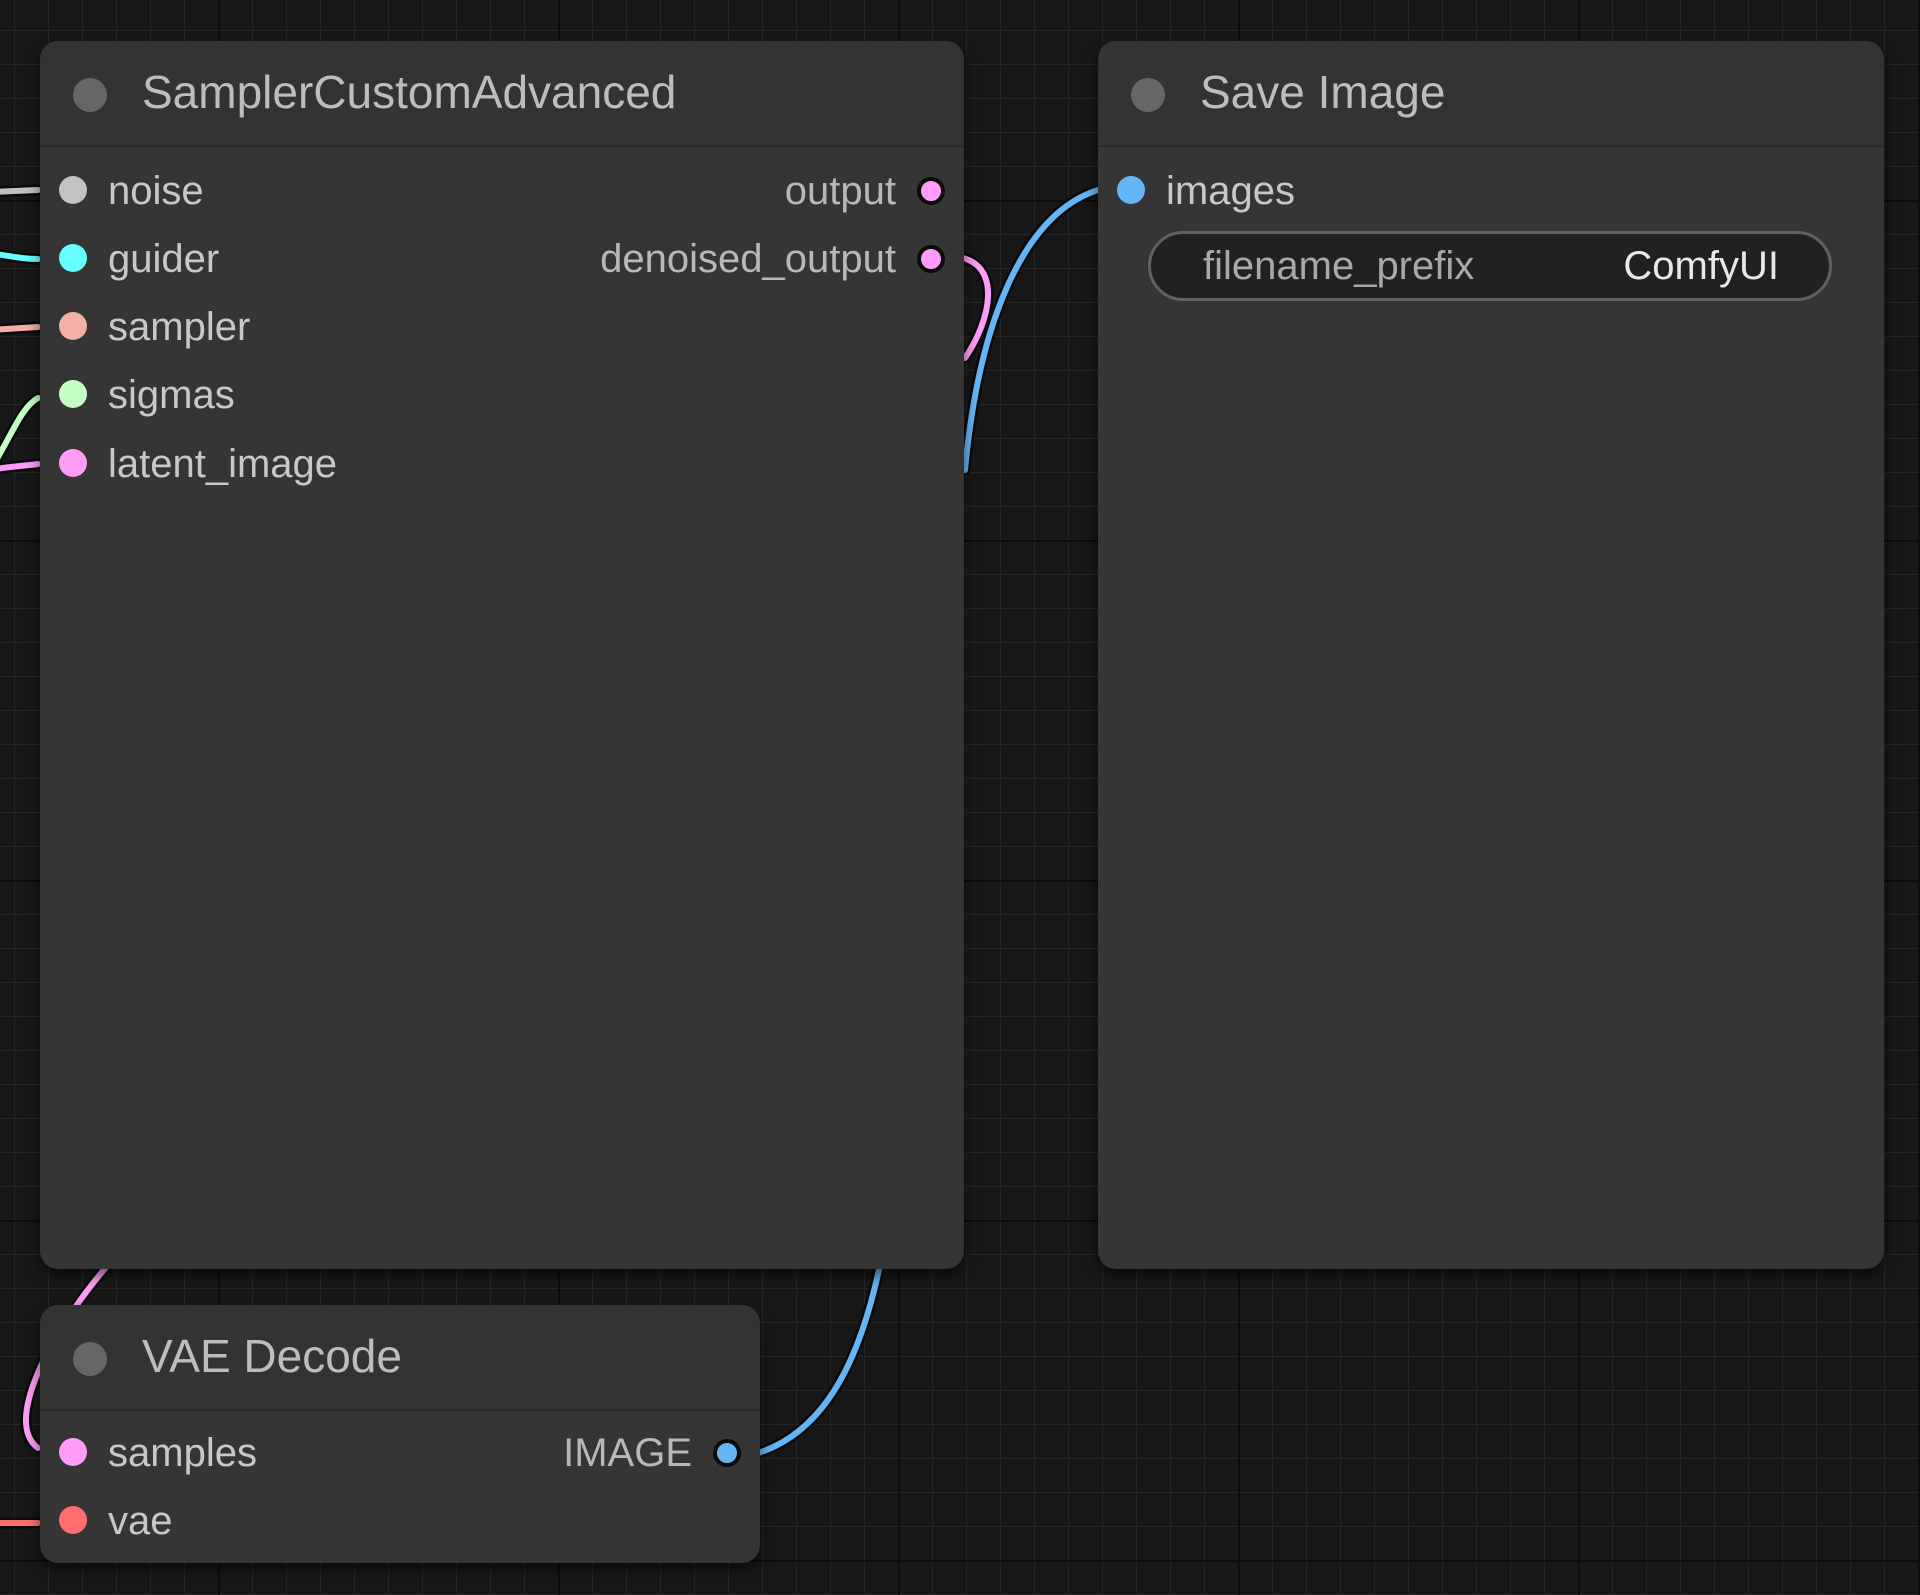  What do you see at coordinates (627, 1453) in the screenshot?
I see `slot-label: IMAGE` at bounding box center [627, 1453].